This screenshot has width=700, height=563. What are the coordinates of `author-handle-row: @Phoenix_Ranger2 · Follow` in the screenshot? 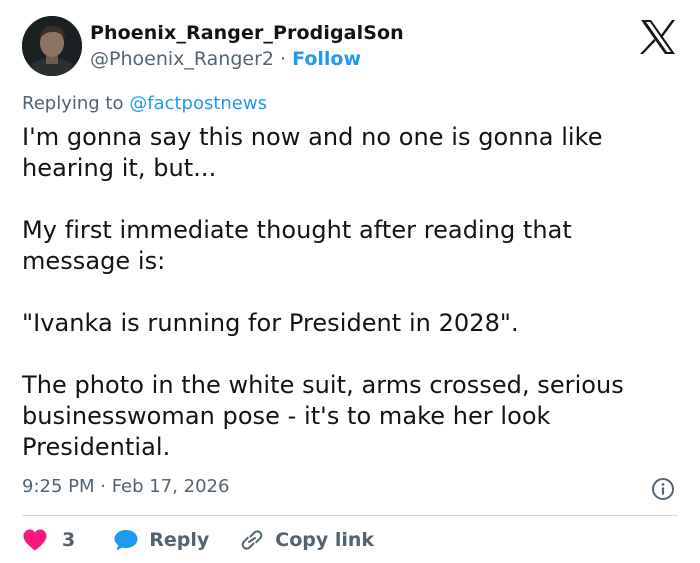 It's located at (225, 59).